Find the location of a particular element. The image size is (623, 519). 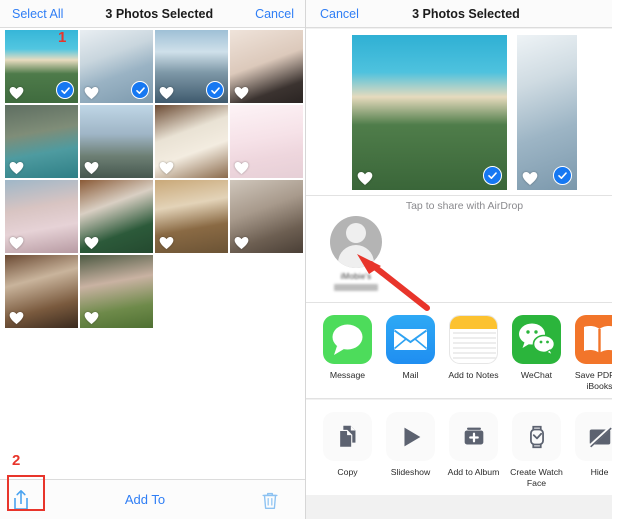

photos-bottom-toolbar: Add To is located at coordinates (153, 499).